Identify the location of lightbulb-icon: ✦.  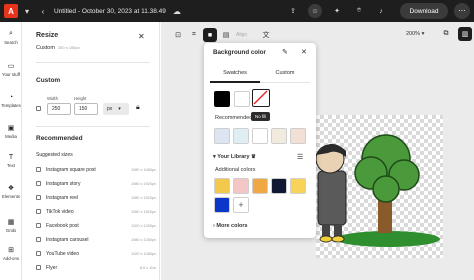
(337, 11).